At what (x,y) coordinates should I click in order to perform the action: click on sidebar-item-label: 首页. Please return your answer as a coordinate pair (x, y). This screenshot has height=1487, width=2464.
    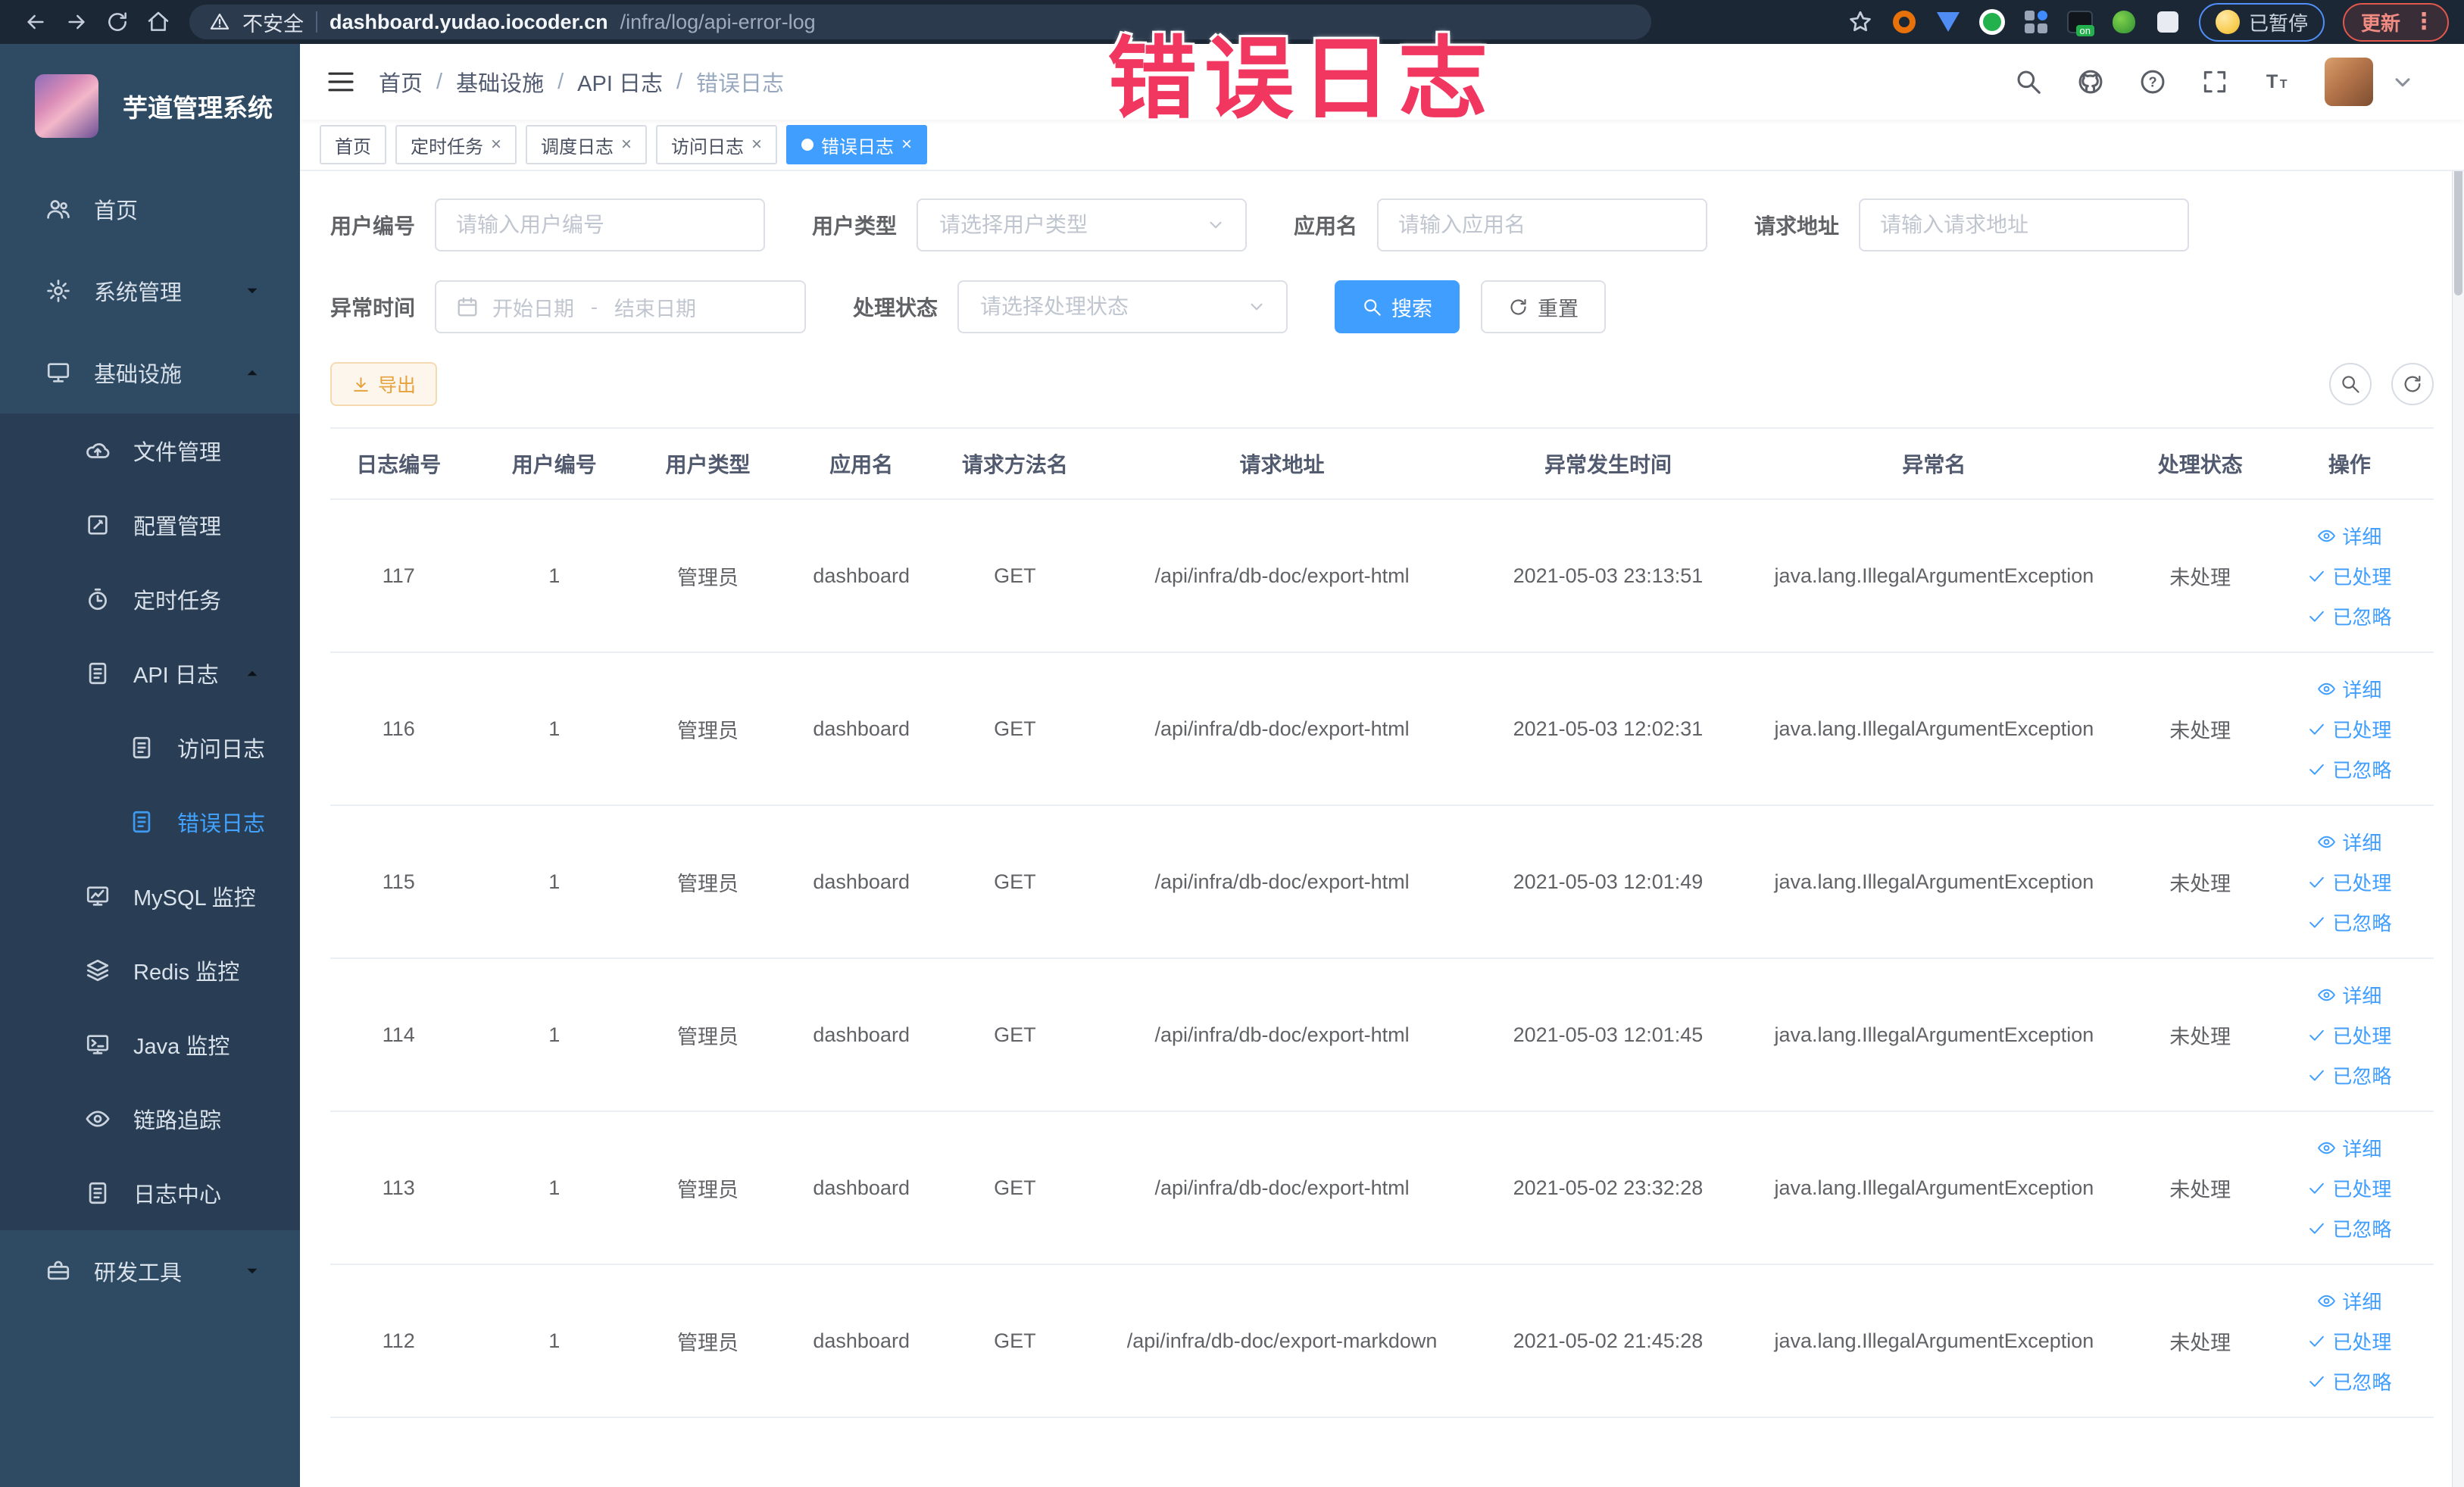
    Looking at the image, I should click on (116, 211).